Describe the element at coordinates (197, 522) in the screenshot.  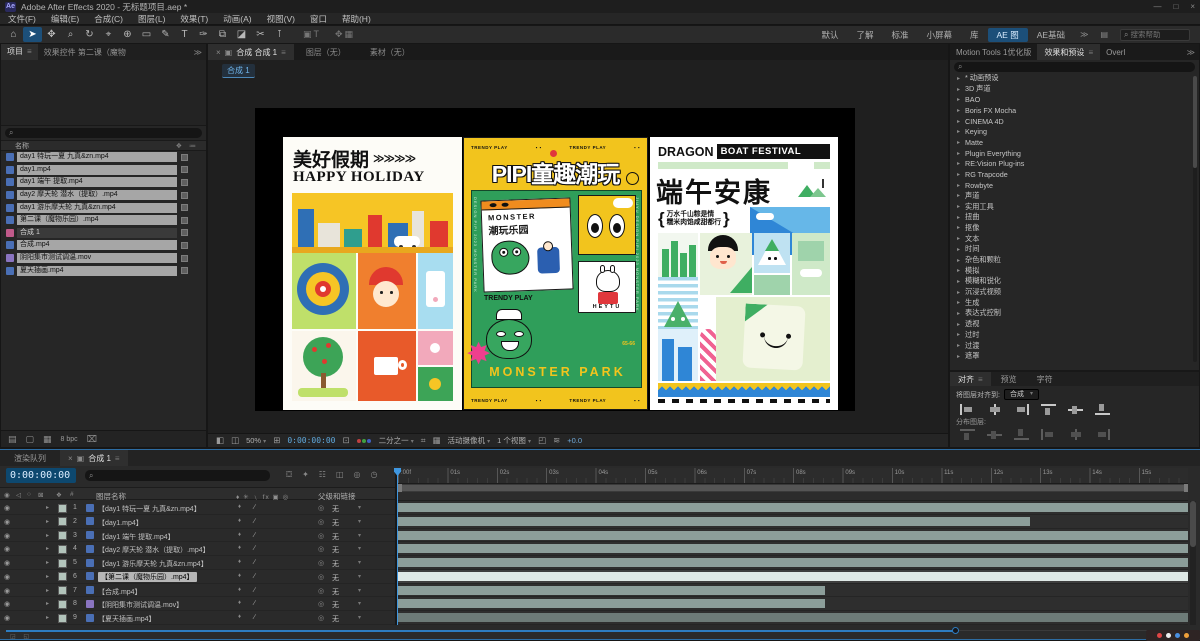
I see `layer-row: ◉ ▸ 2 【day1.mp4】 ♦ ∕ ◎ 无 ▾` at that location.